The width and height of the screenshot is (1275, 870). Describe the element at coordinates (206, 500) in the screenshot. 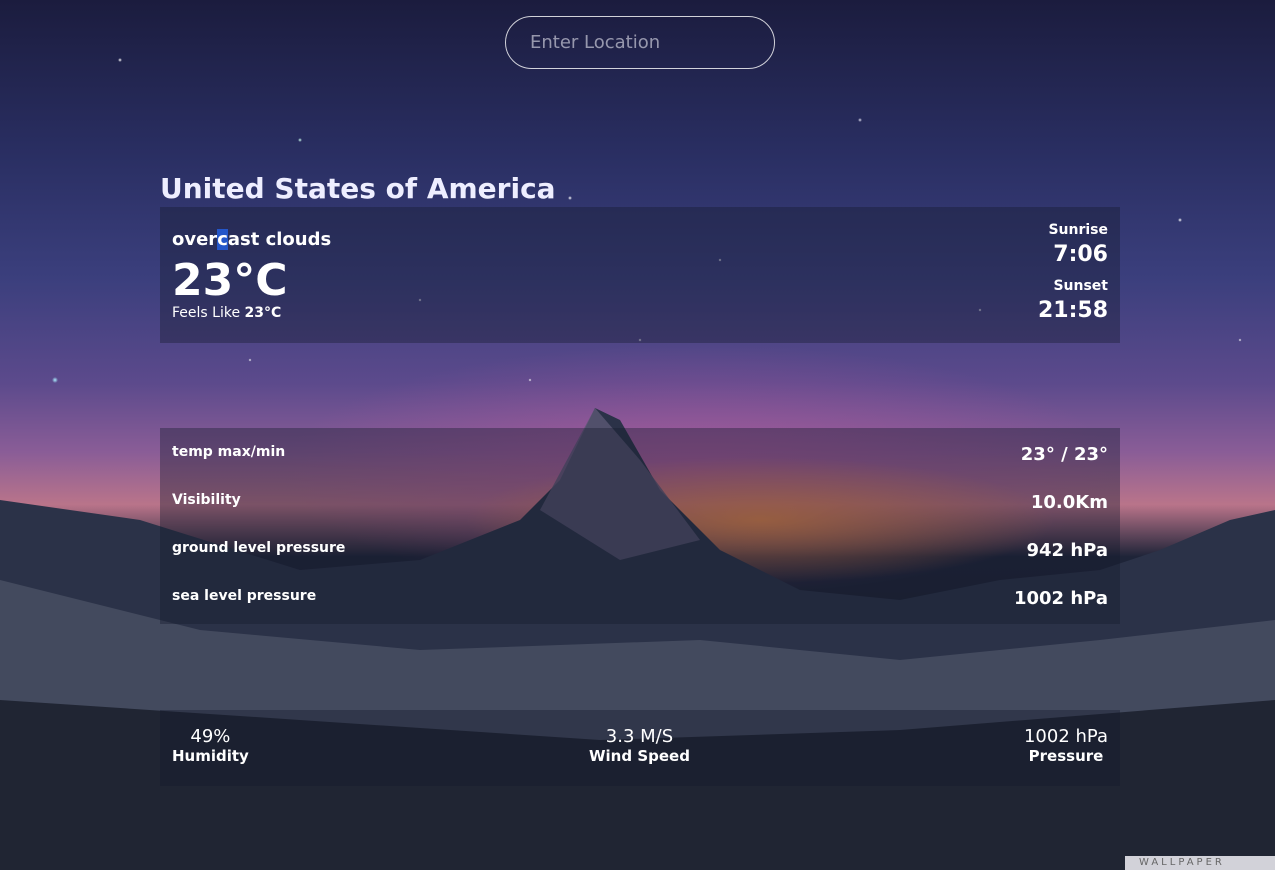

I see `detail-label: Visibility` at that location.